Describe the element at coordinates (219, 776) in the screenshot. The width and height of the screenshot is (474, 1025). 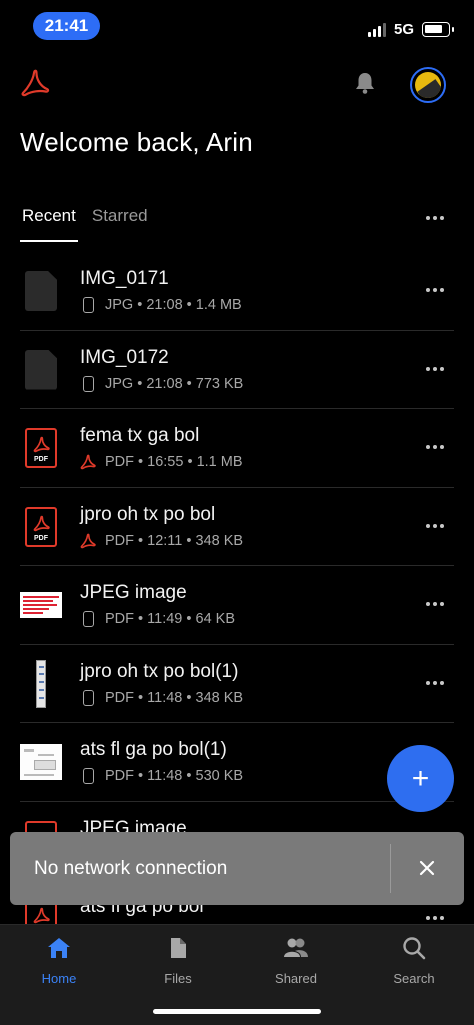
I see `file-size: 530 KB` at that location.